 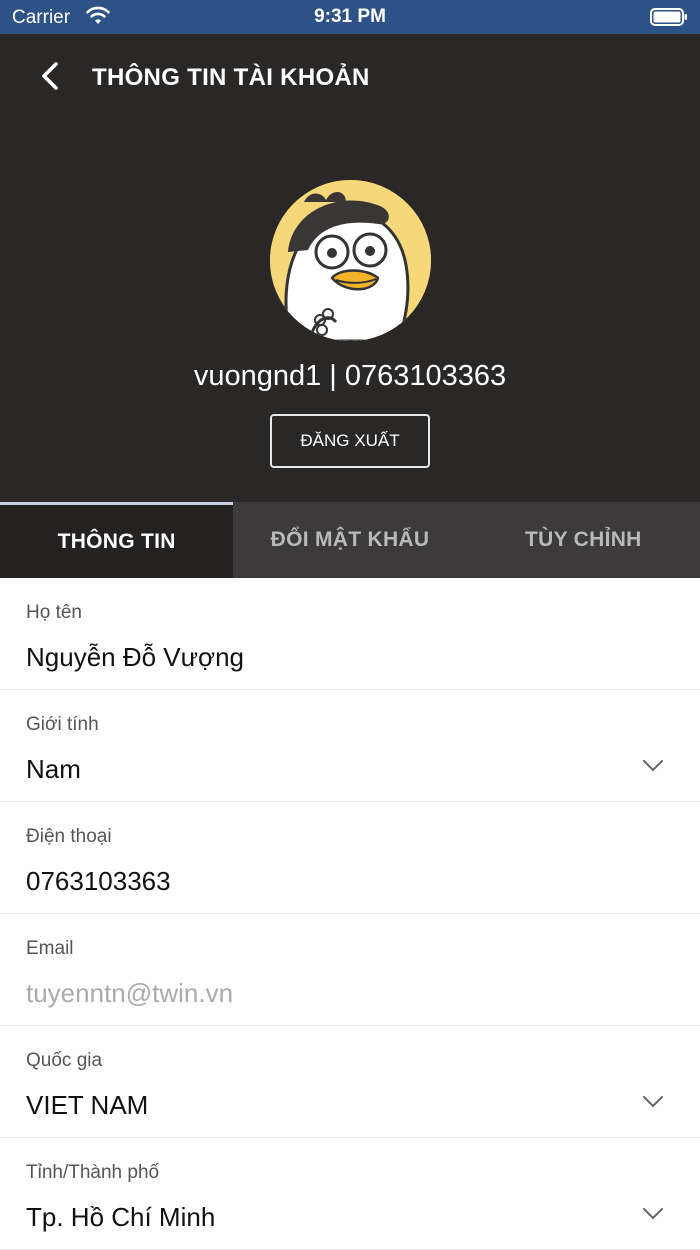 What do you see at coordinates (350, 376) in the screenshot?
I see `username-phone: vuongnd1 | 0763103363` at bounding box center [350, 376].